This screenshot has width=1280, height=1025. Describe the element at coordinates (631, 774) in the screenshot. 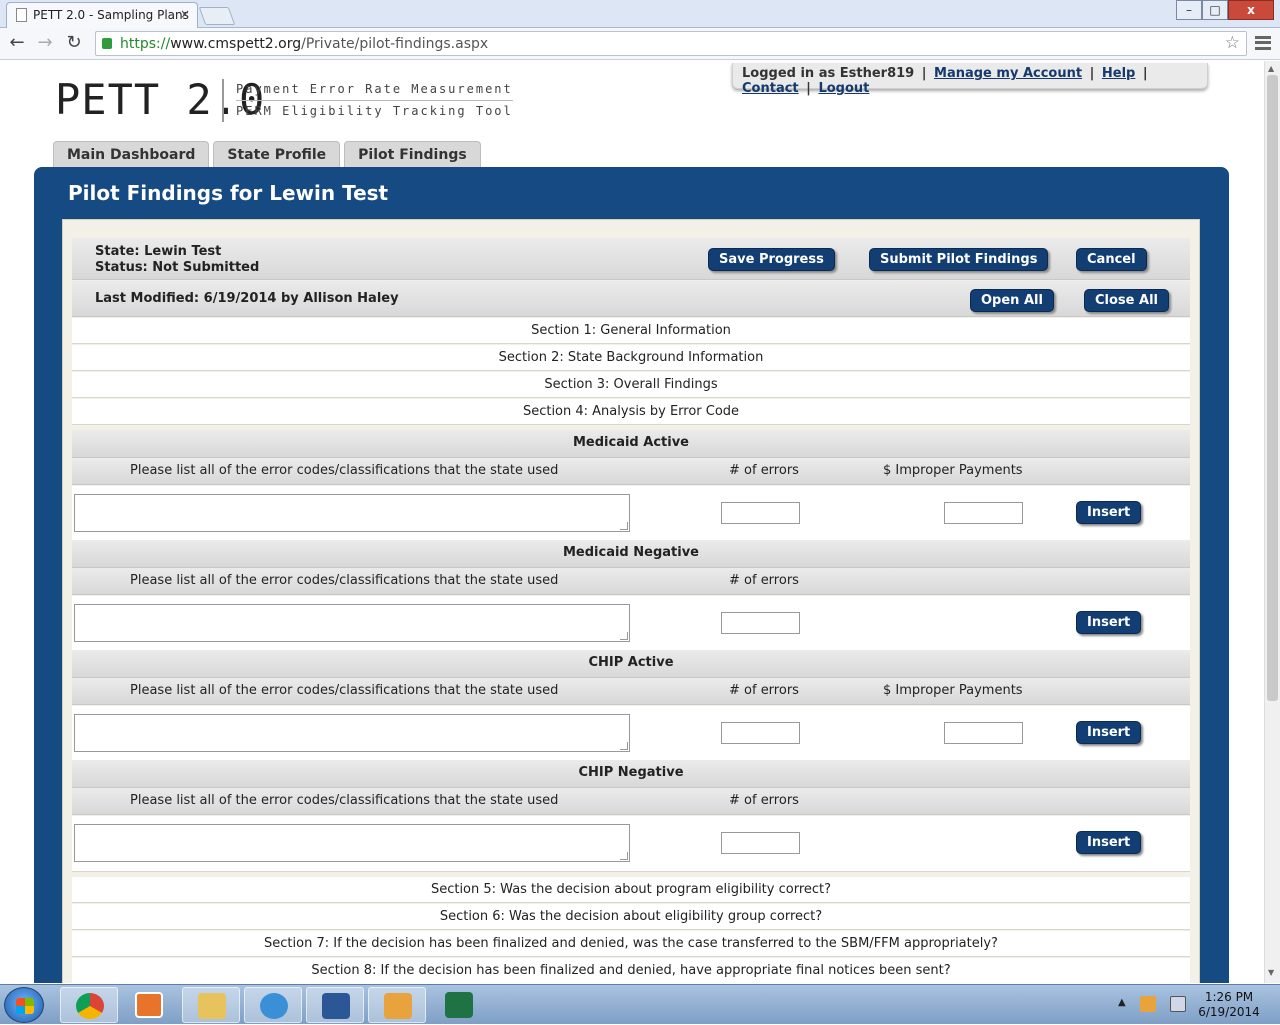

I see `group-title: CHIP Negative` at that location.